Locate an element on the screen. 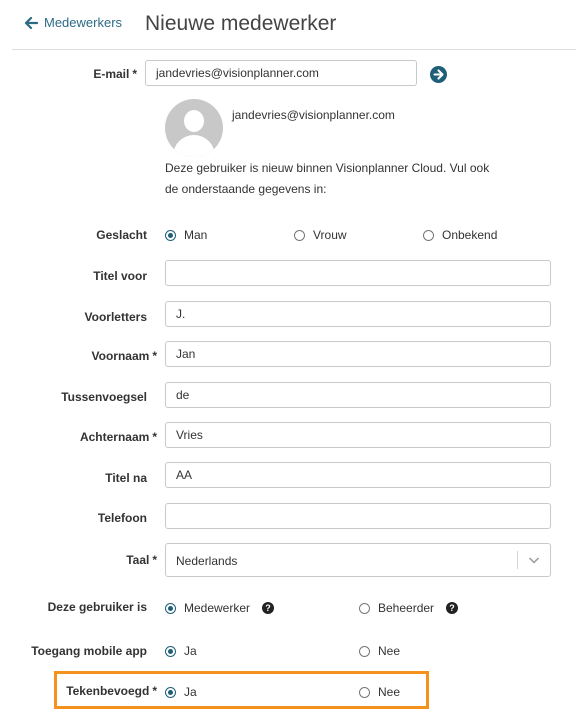 This screenshot has width=576, height=714. page-header: Medewerkers Nieuwe medewerker is located at coordinates (288, 25).